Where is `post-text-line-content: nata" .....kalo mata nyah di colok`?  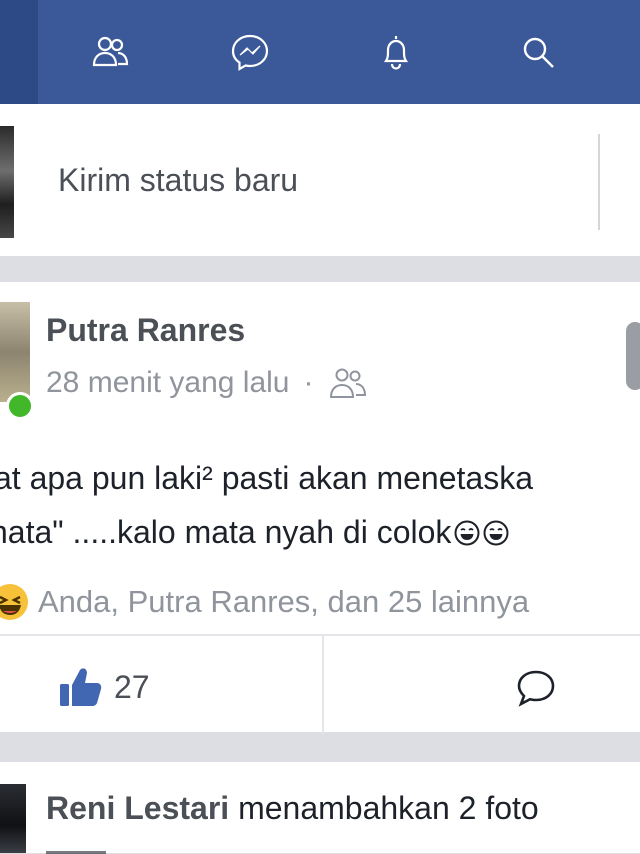 post-text-line-content: nata" .....kalo mata nyah di colok is located at coordinates (226, 532).